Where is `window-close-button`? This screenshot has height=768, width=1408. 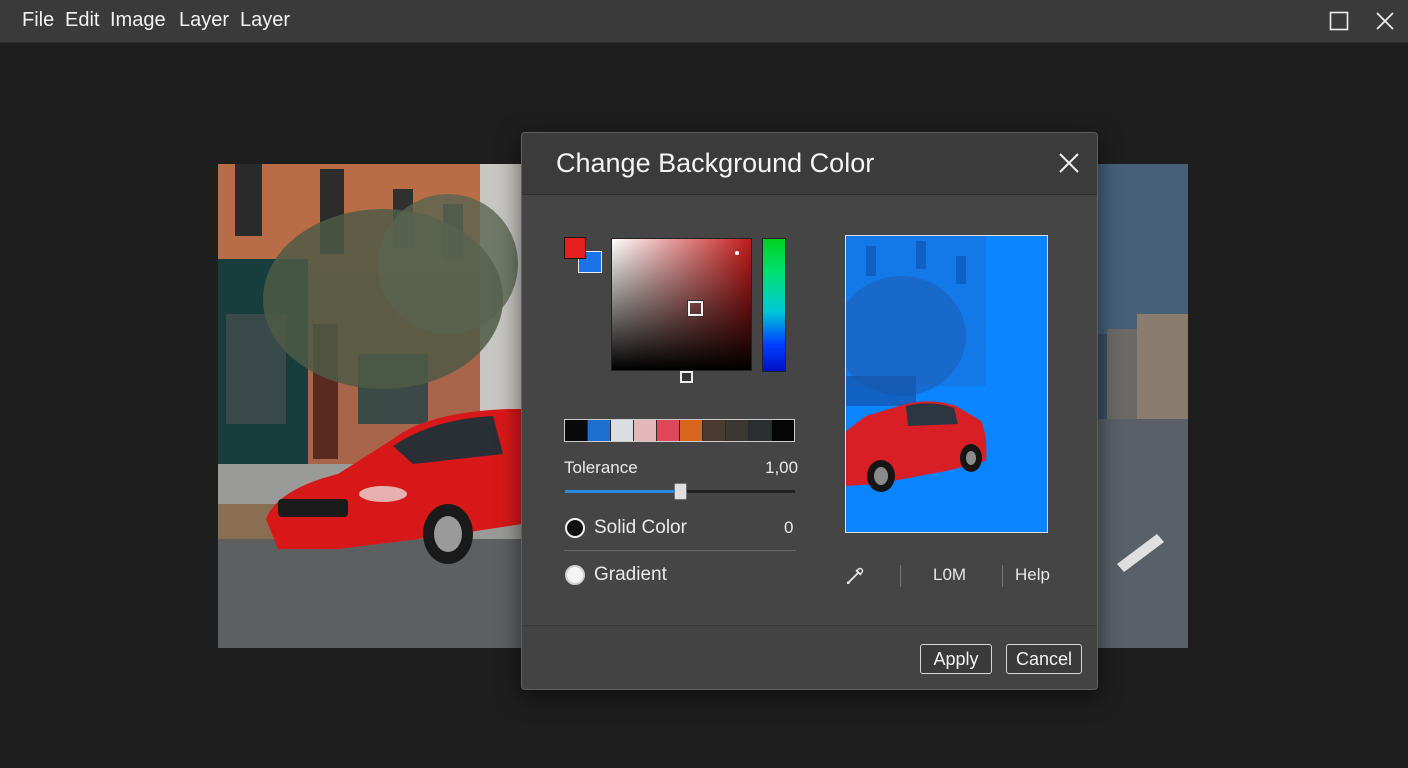
window-close-button is located at coordinates (1385, 21).